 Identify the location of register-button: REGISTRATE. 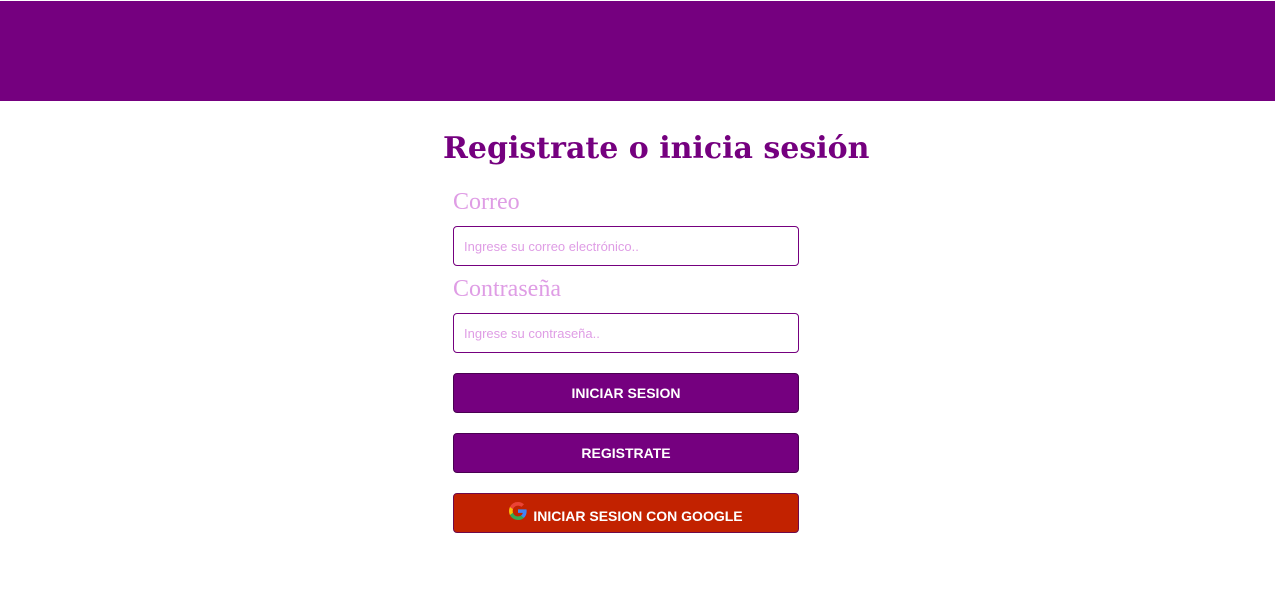
(626, 453).